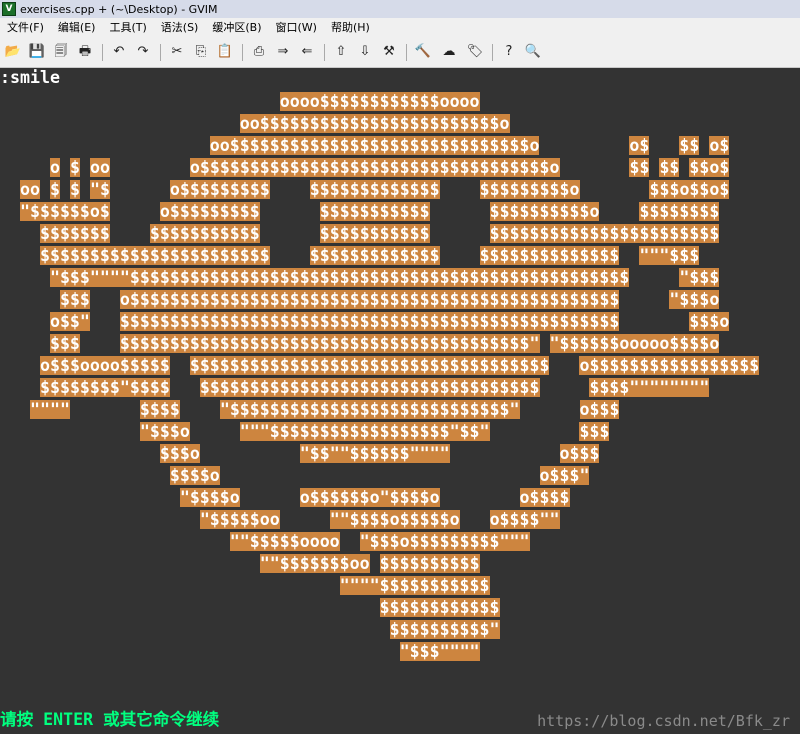 This screenshot has height=734, width=800. I want to click on ascii-art-line: "$$$o """$$$$$$$$$$$$$$$$$$"$$" $$$, so click(374, 431).